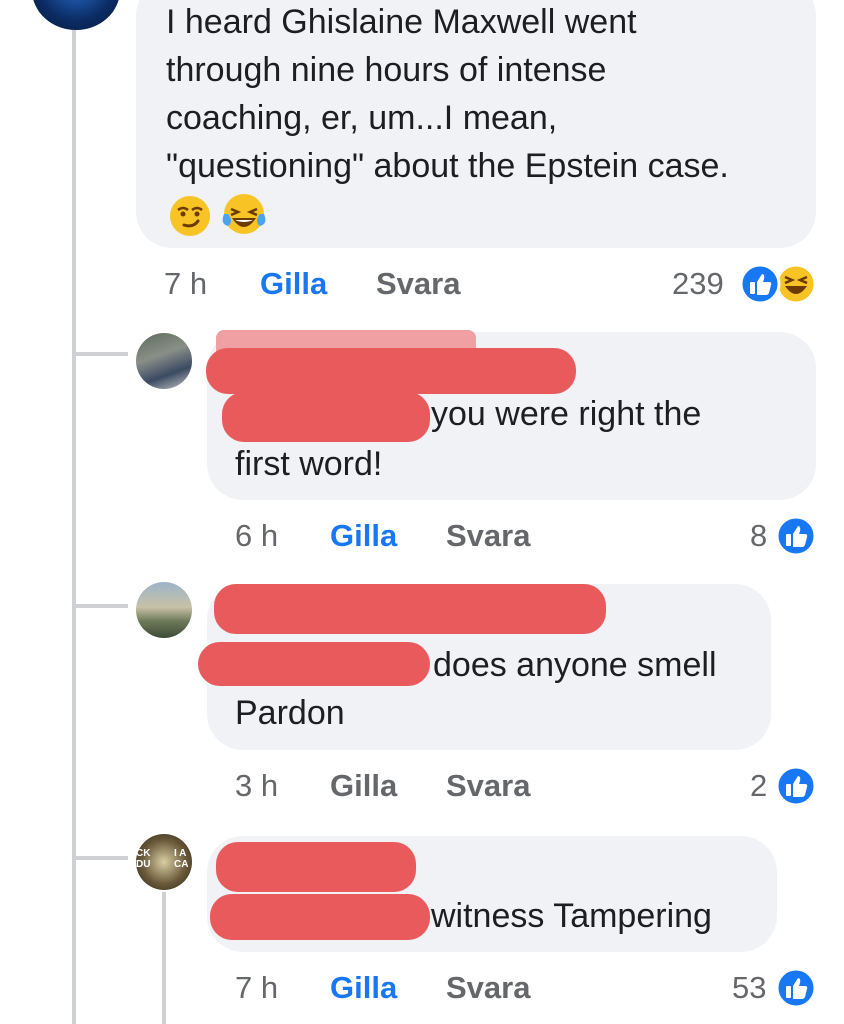  Describe the element at coordinates (256, 786) in the screenshot. I see `timestamp: 3 h` at that location.